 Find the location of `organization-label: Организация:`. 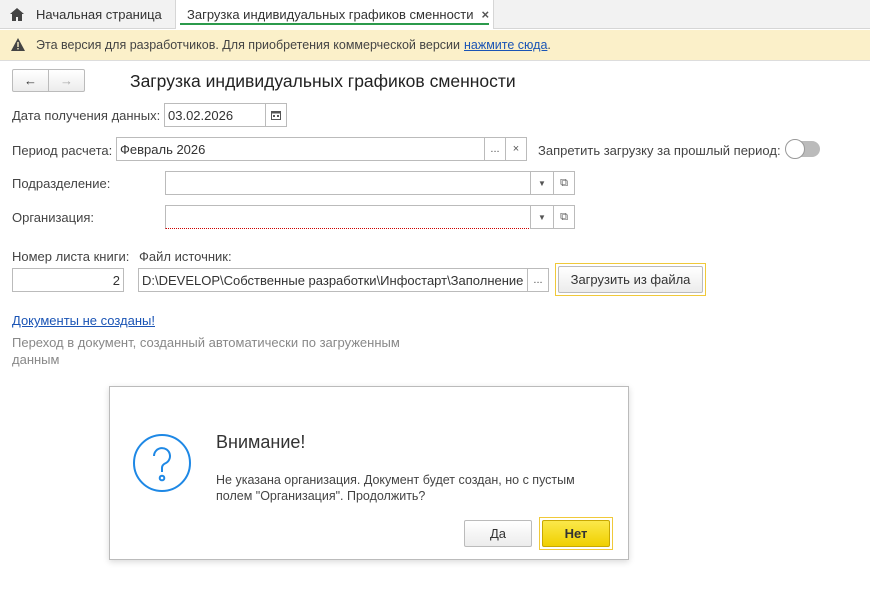

organization-label: Организация: is located at coordinates (53, 217).